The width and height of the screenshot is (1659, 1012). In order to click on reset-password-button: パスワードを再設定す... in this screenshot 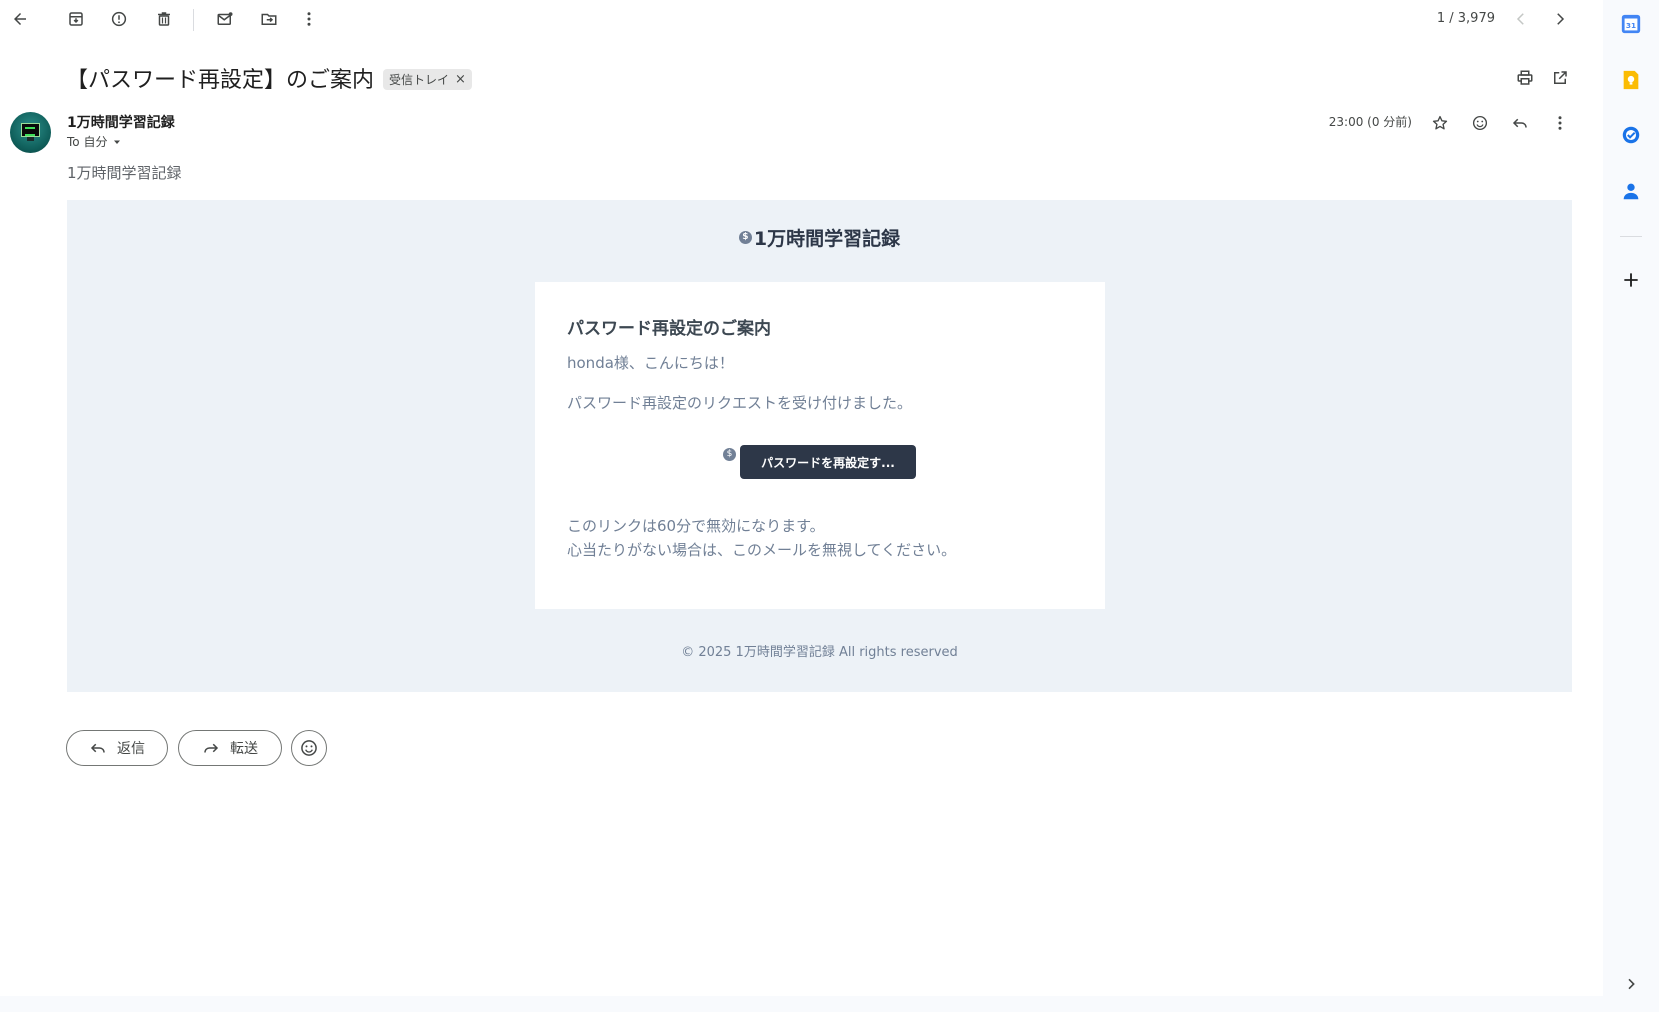, I will do `click(828, 462)`.